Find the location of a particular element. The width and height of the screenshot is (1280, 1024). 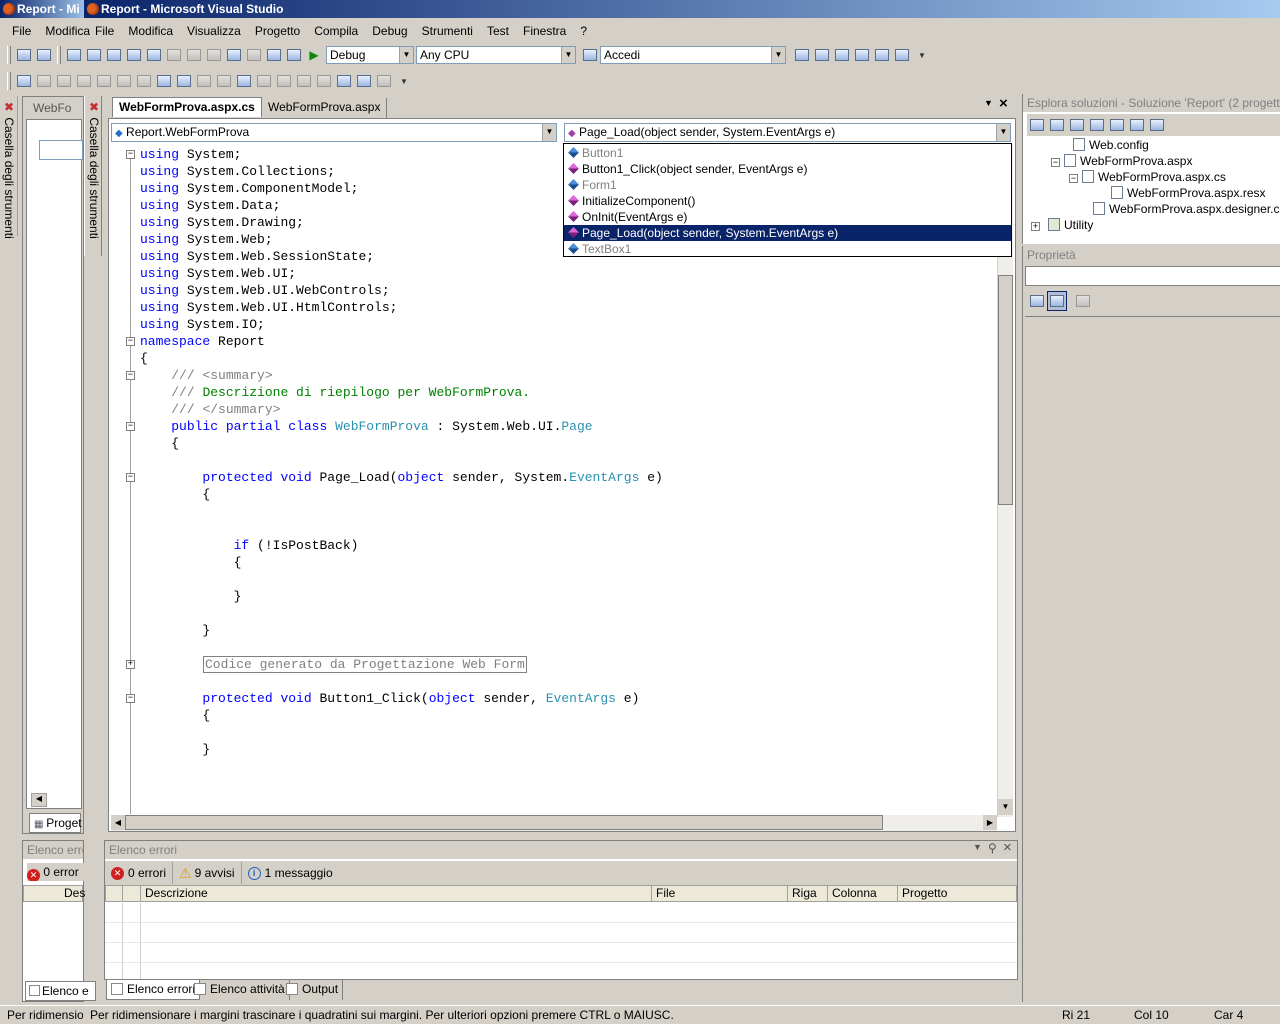

properties-title: Proprietà is located at coordinates (1151, 255).